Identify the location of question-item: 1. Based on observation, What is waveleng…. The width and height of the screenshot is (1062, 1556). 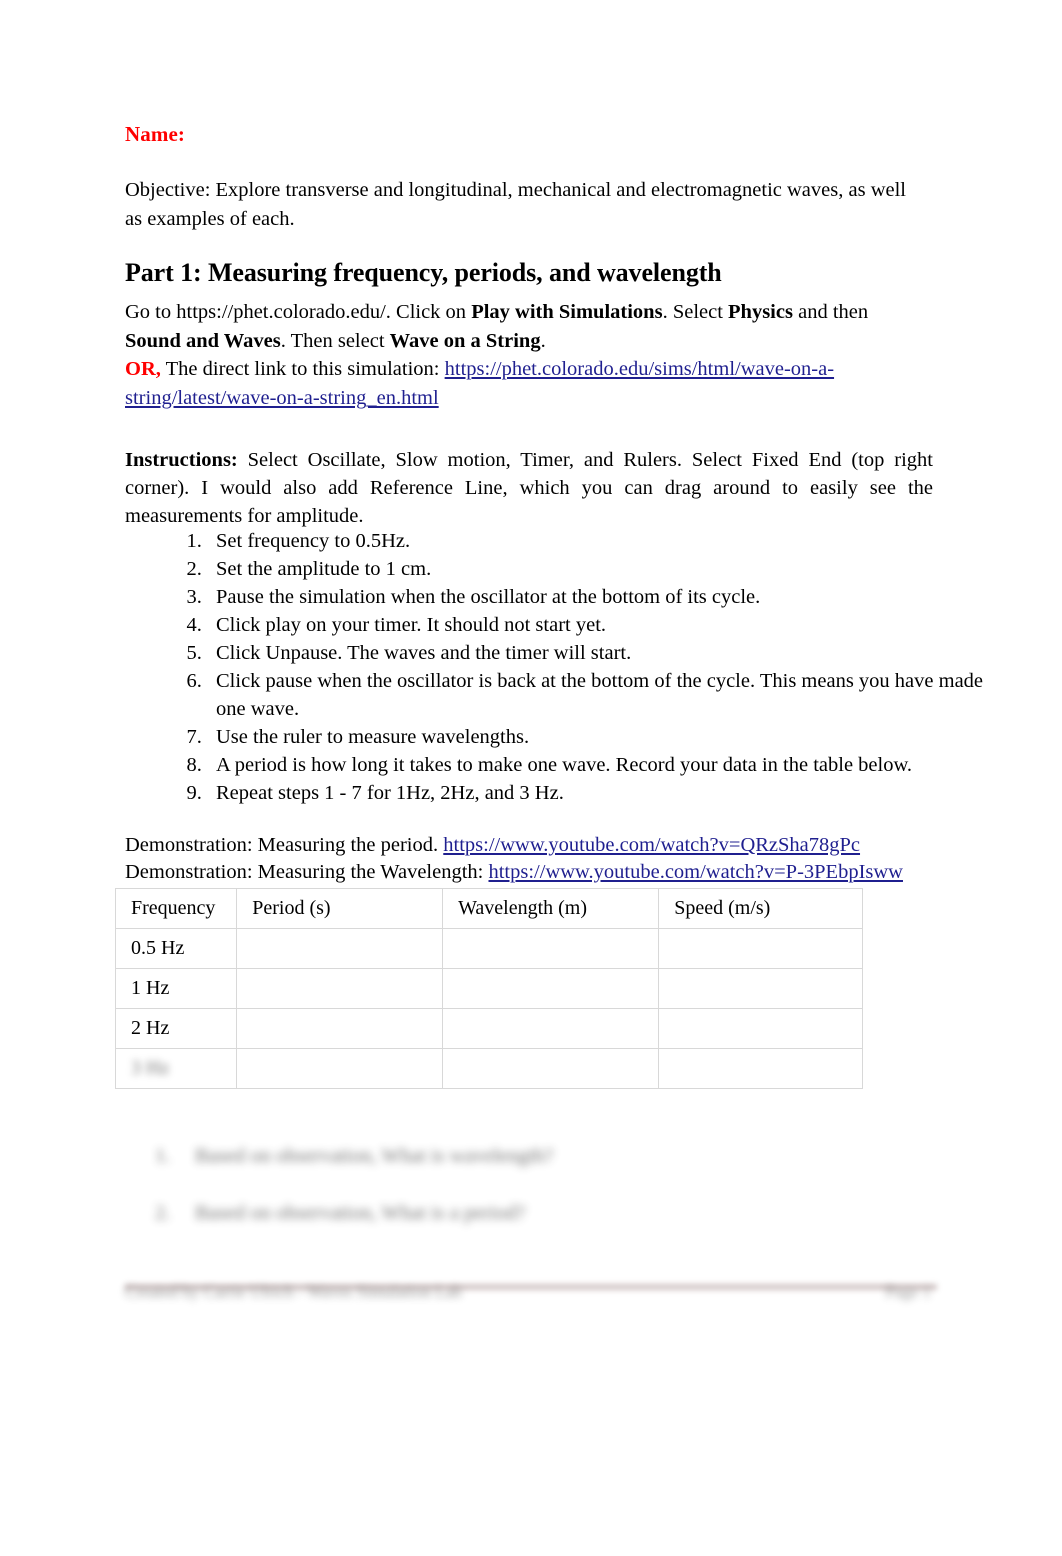
(505, 1156).